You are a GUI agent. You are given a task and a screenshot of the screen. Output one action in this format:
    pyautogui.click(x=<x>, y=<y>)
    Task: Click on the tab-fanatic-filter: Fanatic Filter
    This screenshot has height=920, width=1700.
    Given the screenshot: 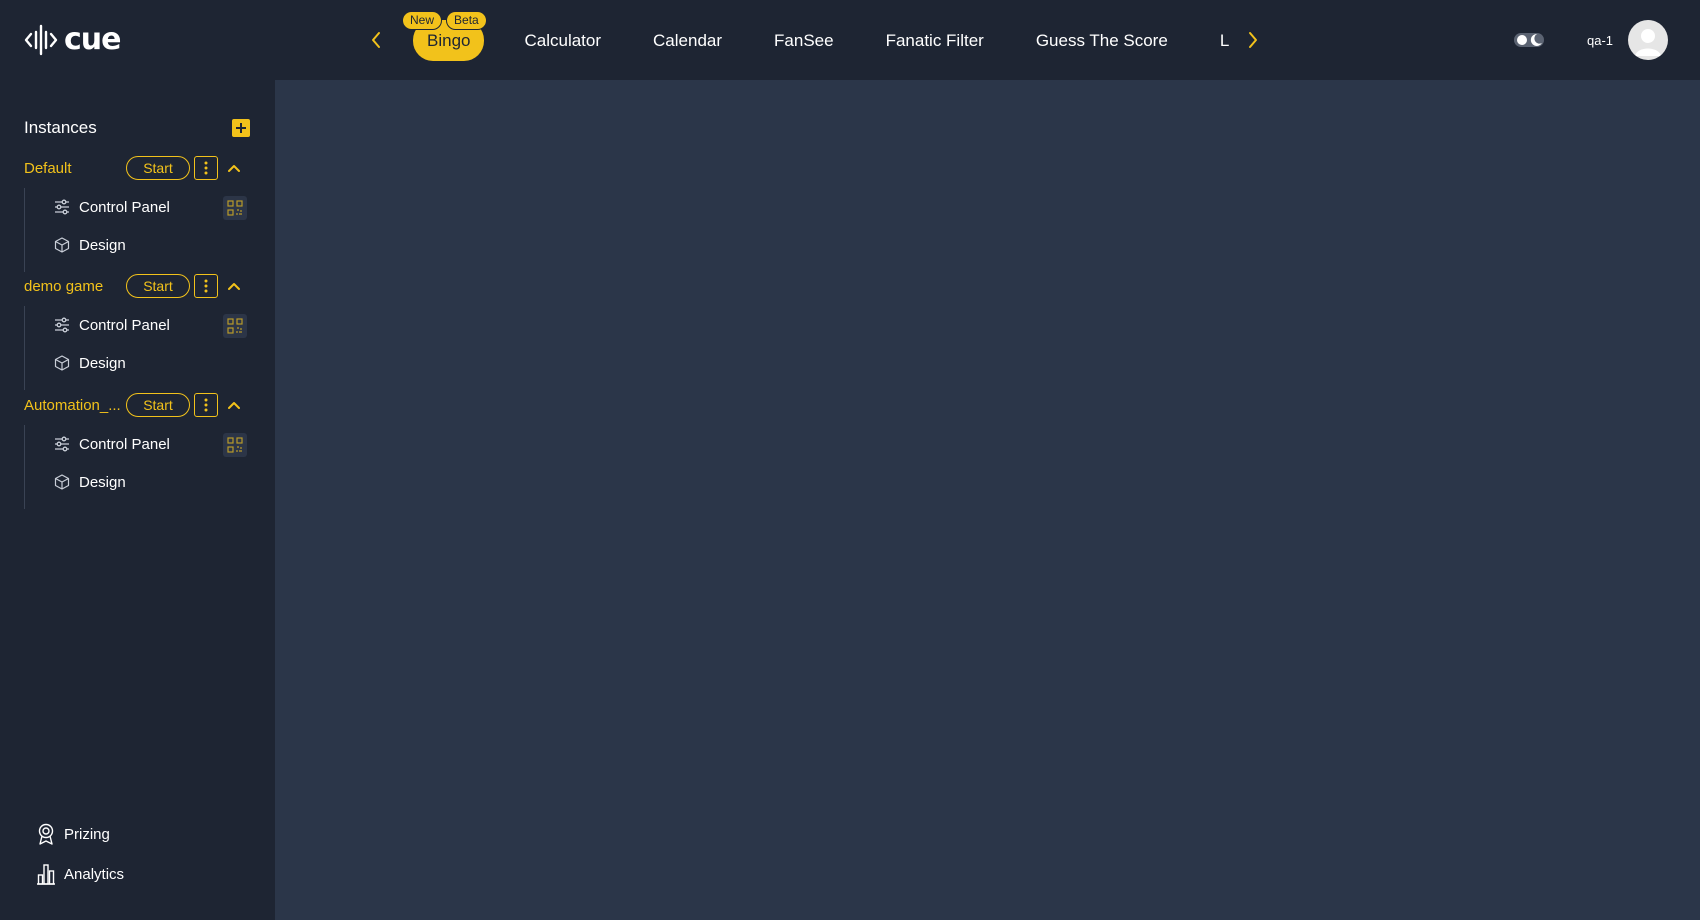 What is the action you would take?
    pyautogui.click(x=935, y=40)
    